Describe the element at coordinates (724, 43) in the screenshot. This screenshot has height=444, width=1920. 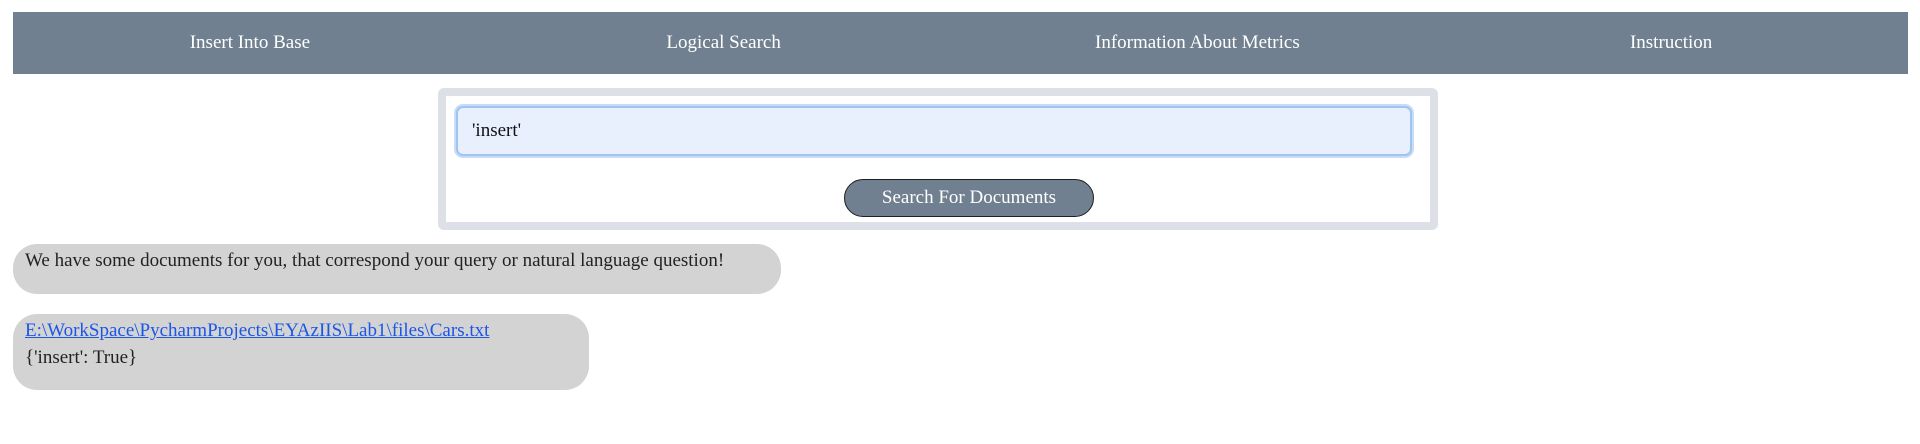
I see `nav-logical-search: Logical Search` at that location.